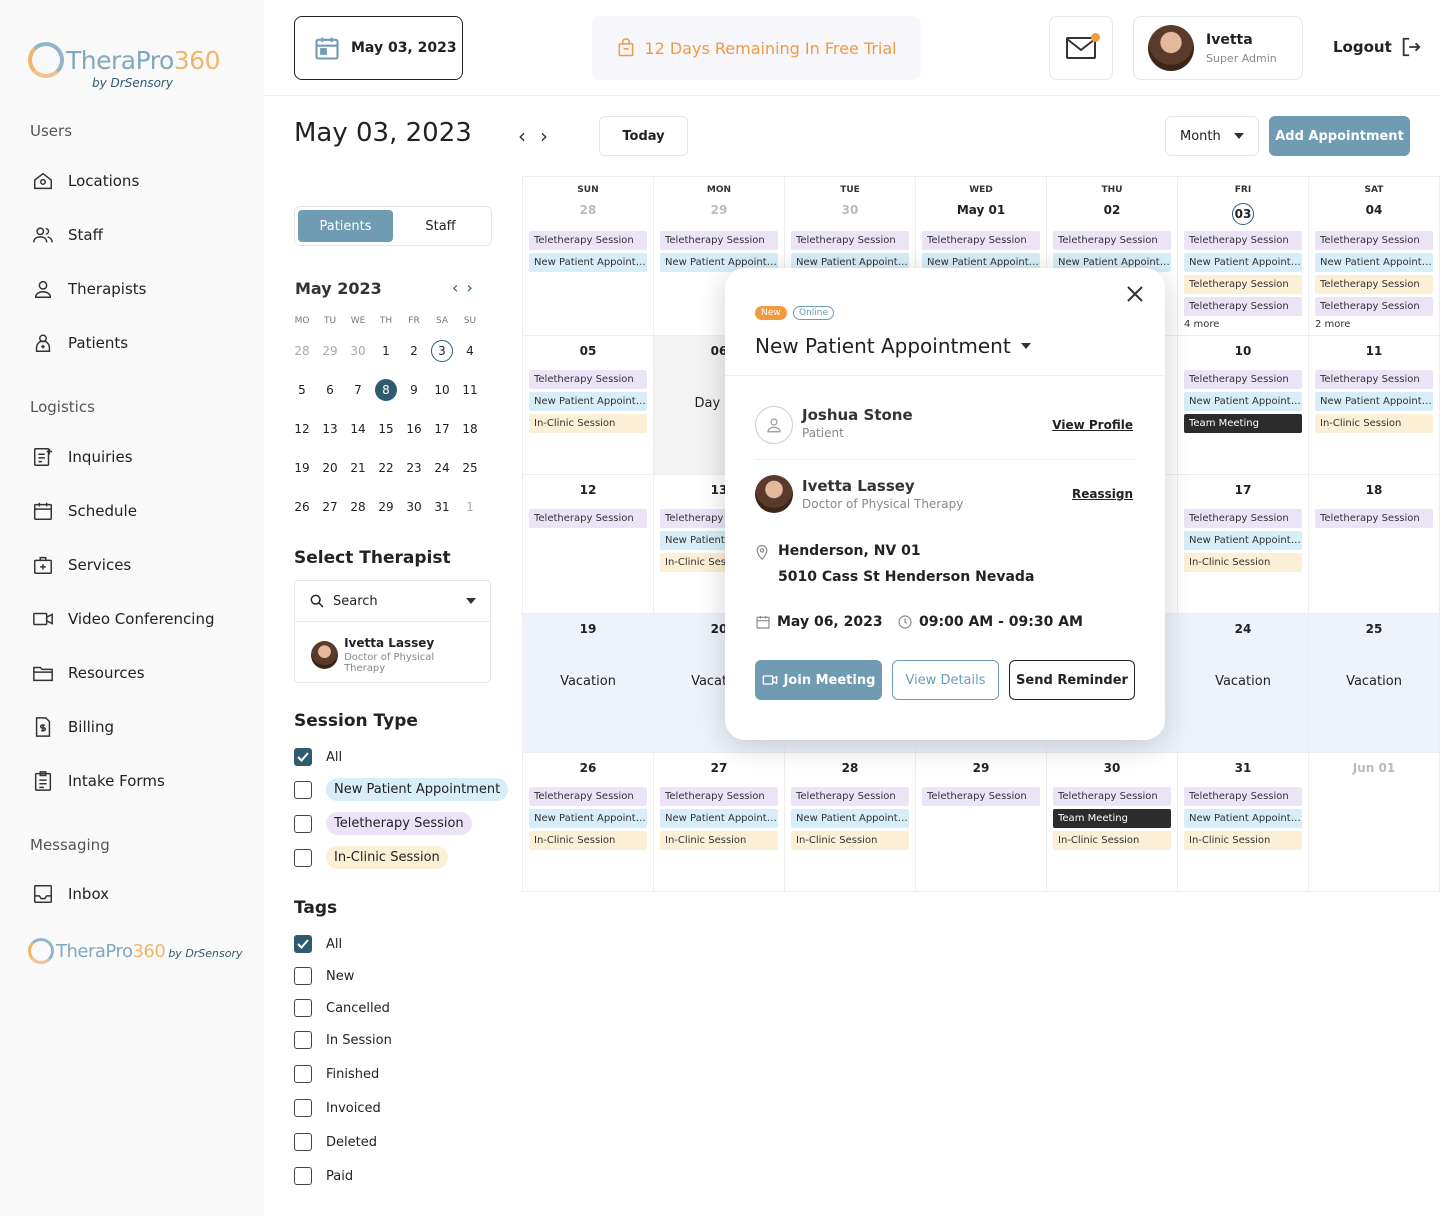 Image resolution: width=1440 pixels, height=1216 pixels. Describe the element at coordinates (470, 351) in the screenshot. I see `mini-day: 4` at that location.